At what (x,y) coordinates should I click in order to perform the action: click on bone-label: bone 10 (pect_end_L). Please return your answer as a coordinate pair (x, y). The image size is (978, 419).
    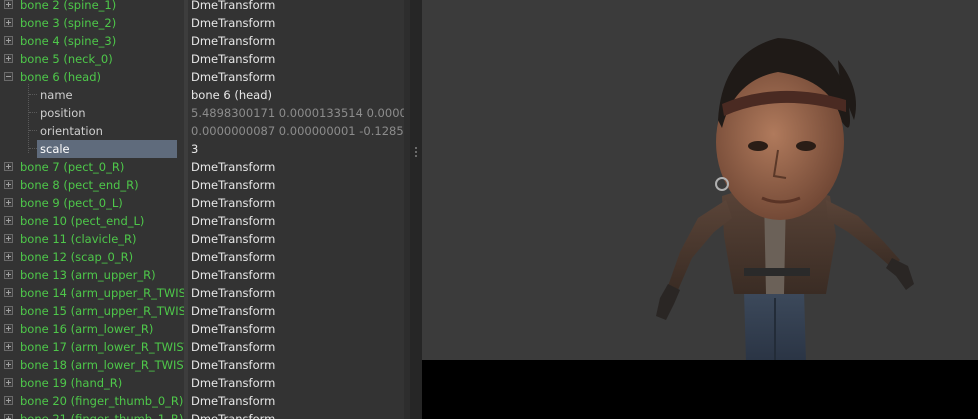
    Looking at the image, I should click on (82, 221).